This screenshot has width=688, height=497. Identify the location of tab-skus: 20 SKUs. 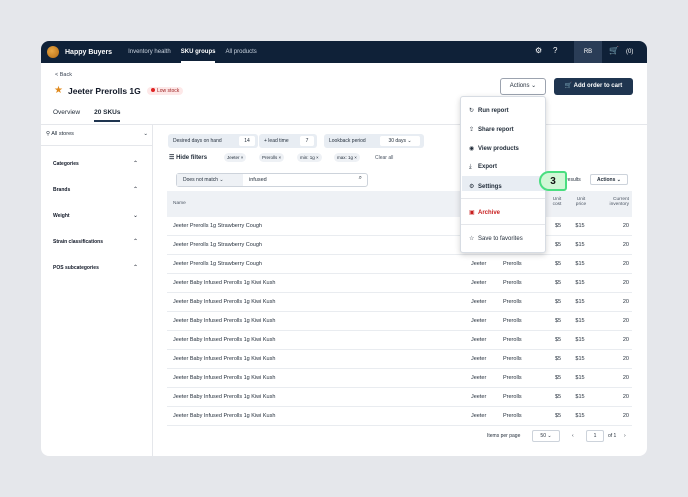
(107, 115).